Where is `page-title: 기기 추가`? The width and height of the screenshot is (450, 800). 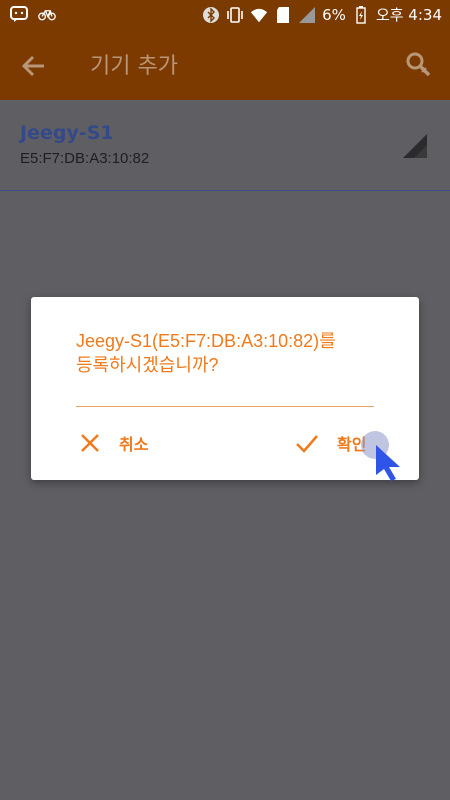 page-title: 기기 추가 is located at coordinates (134, 66).